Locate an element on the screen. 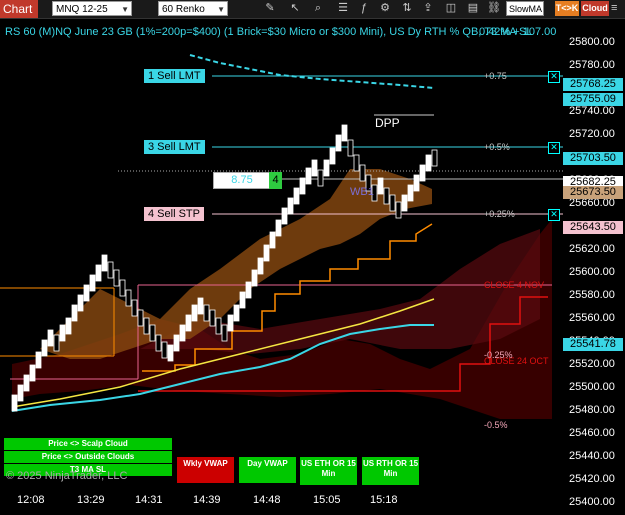  chart-tab: Chart is located at coordinates (19, 9).